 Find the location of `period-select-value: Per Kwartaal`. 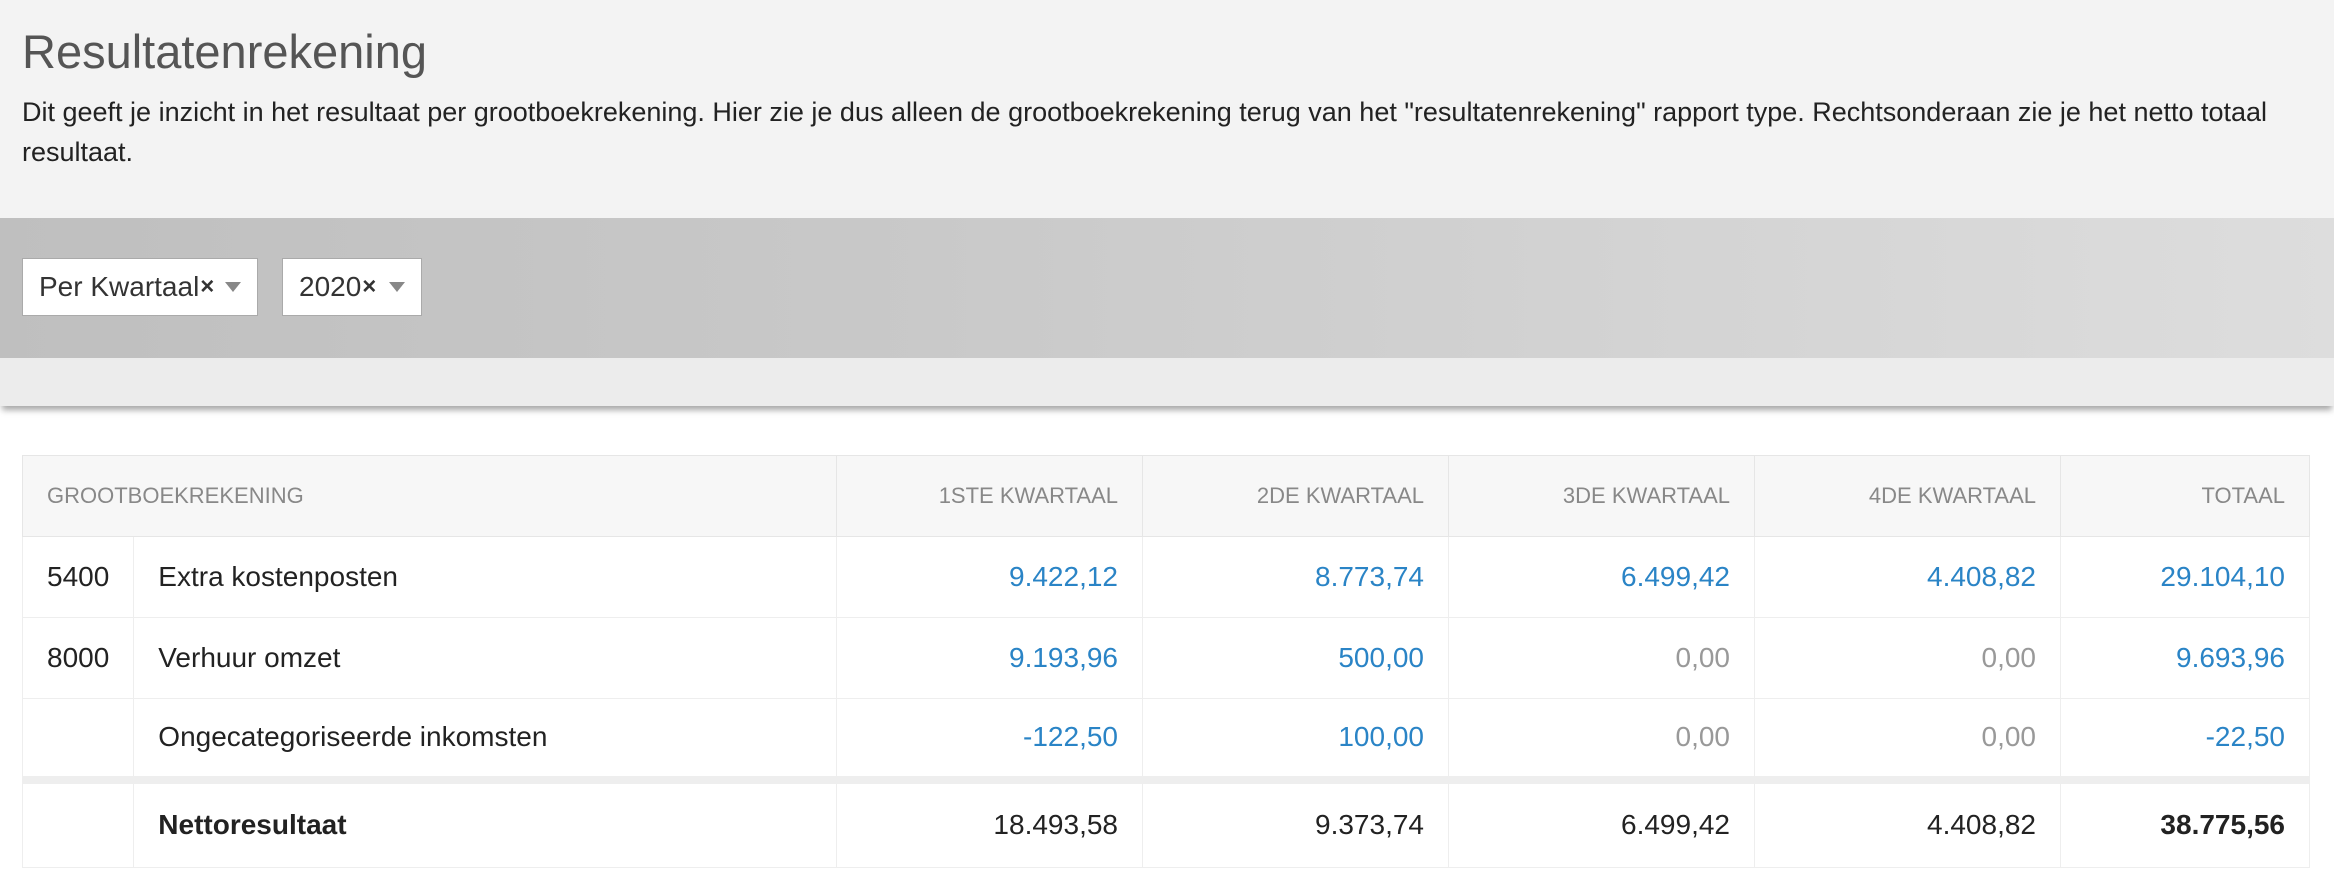

period-select-value: Per Kwartaal is located at coordinates (119, 286).